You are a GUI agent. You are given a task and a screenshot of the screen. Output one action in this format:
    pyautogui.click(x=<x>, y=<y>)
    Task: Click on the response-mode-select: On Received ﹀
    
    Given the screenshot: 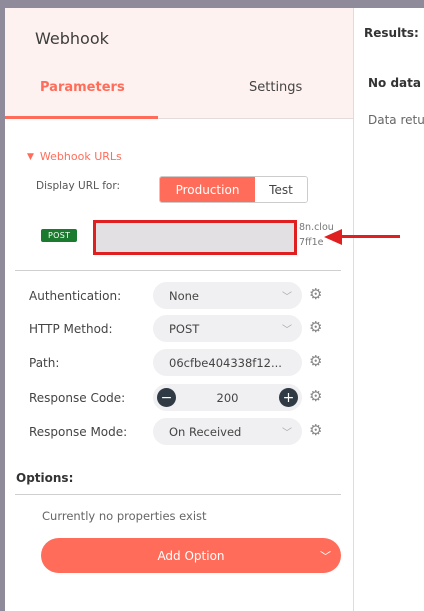 What is the action you would take?
    pyautogui.click(x=227, y=431)
    